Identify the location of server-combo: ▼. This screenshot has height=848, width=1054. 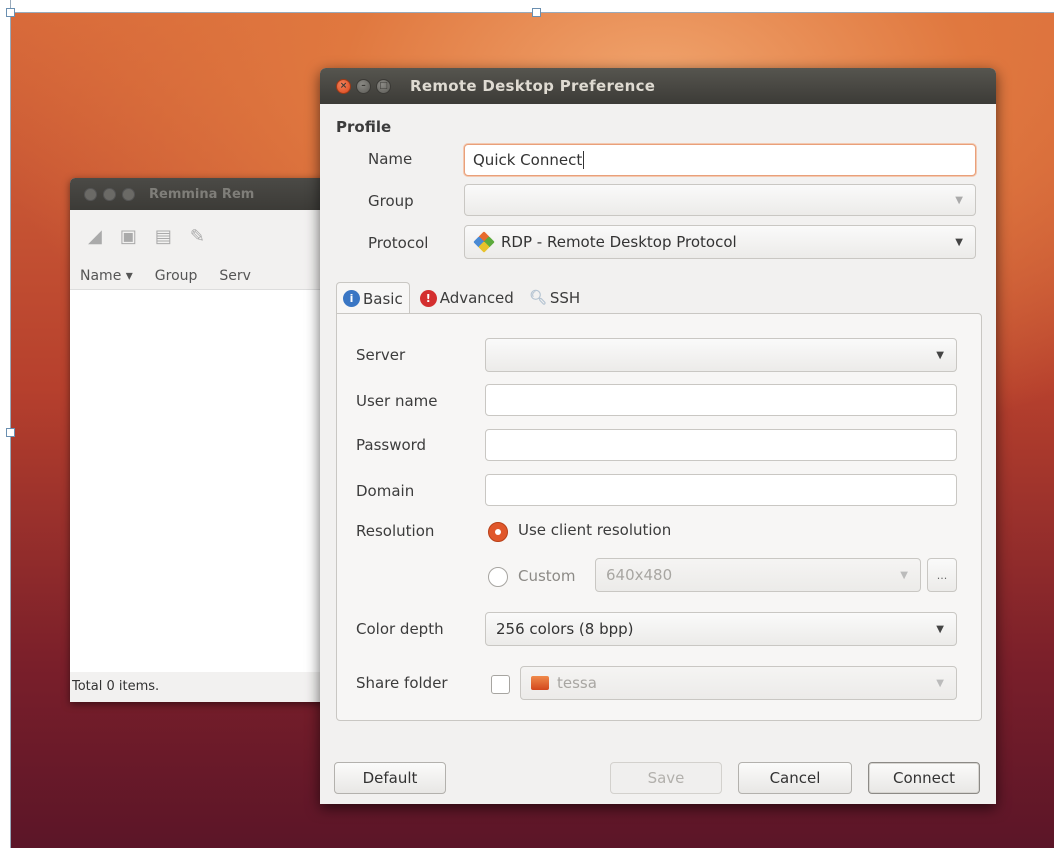
(721, 355).